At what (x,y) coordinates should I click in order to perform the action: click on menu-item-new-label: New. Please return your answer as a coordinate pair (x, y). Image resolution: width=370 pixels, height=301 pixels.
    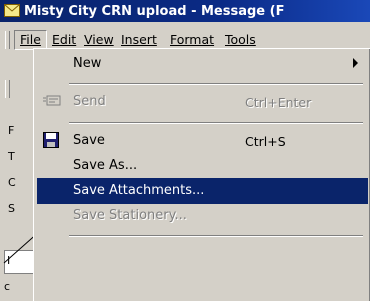
    Looking at the image, I should click on (87, 63).